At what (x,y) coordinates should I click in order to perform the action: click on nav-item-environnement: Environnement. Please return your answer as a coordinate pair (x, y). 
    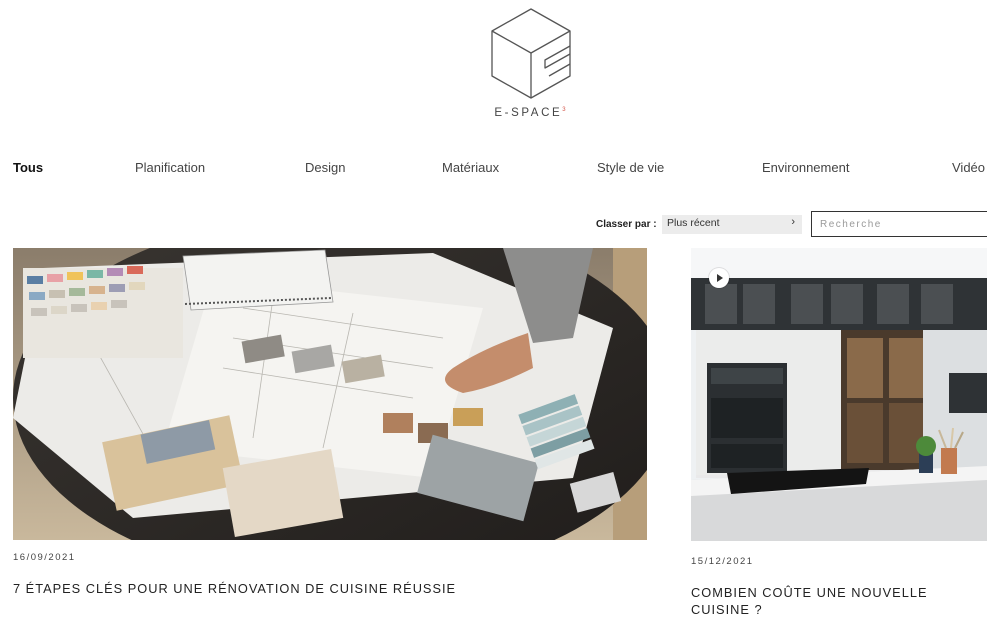
    Looking at the image, I should click on (805, 167).